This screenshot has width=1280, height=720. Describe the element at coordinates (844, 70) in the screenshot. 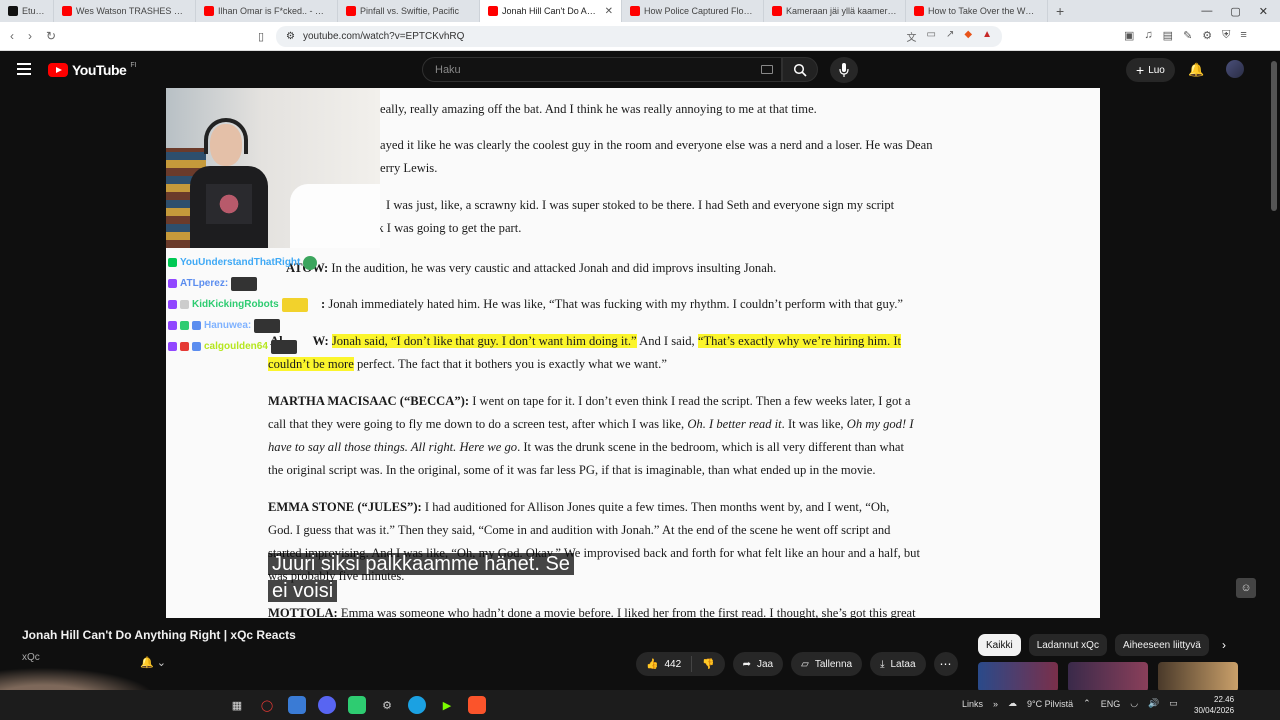

I see `voice-search-button` at that location.